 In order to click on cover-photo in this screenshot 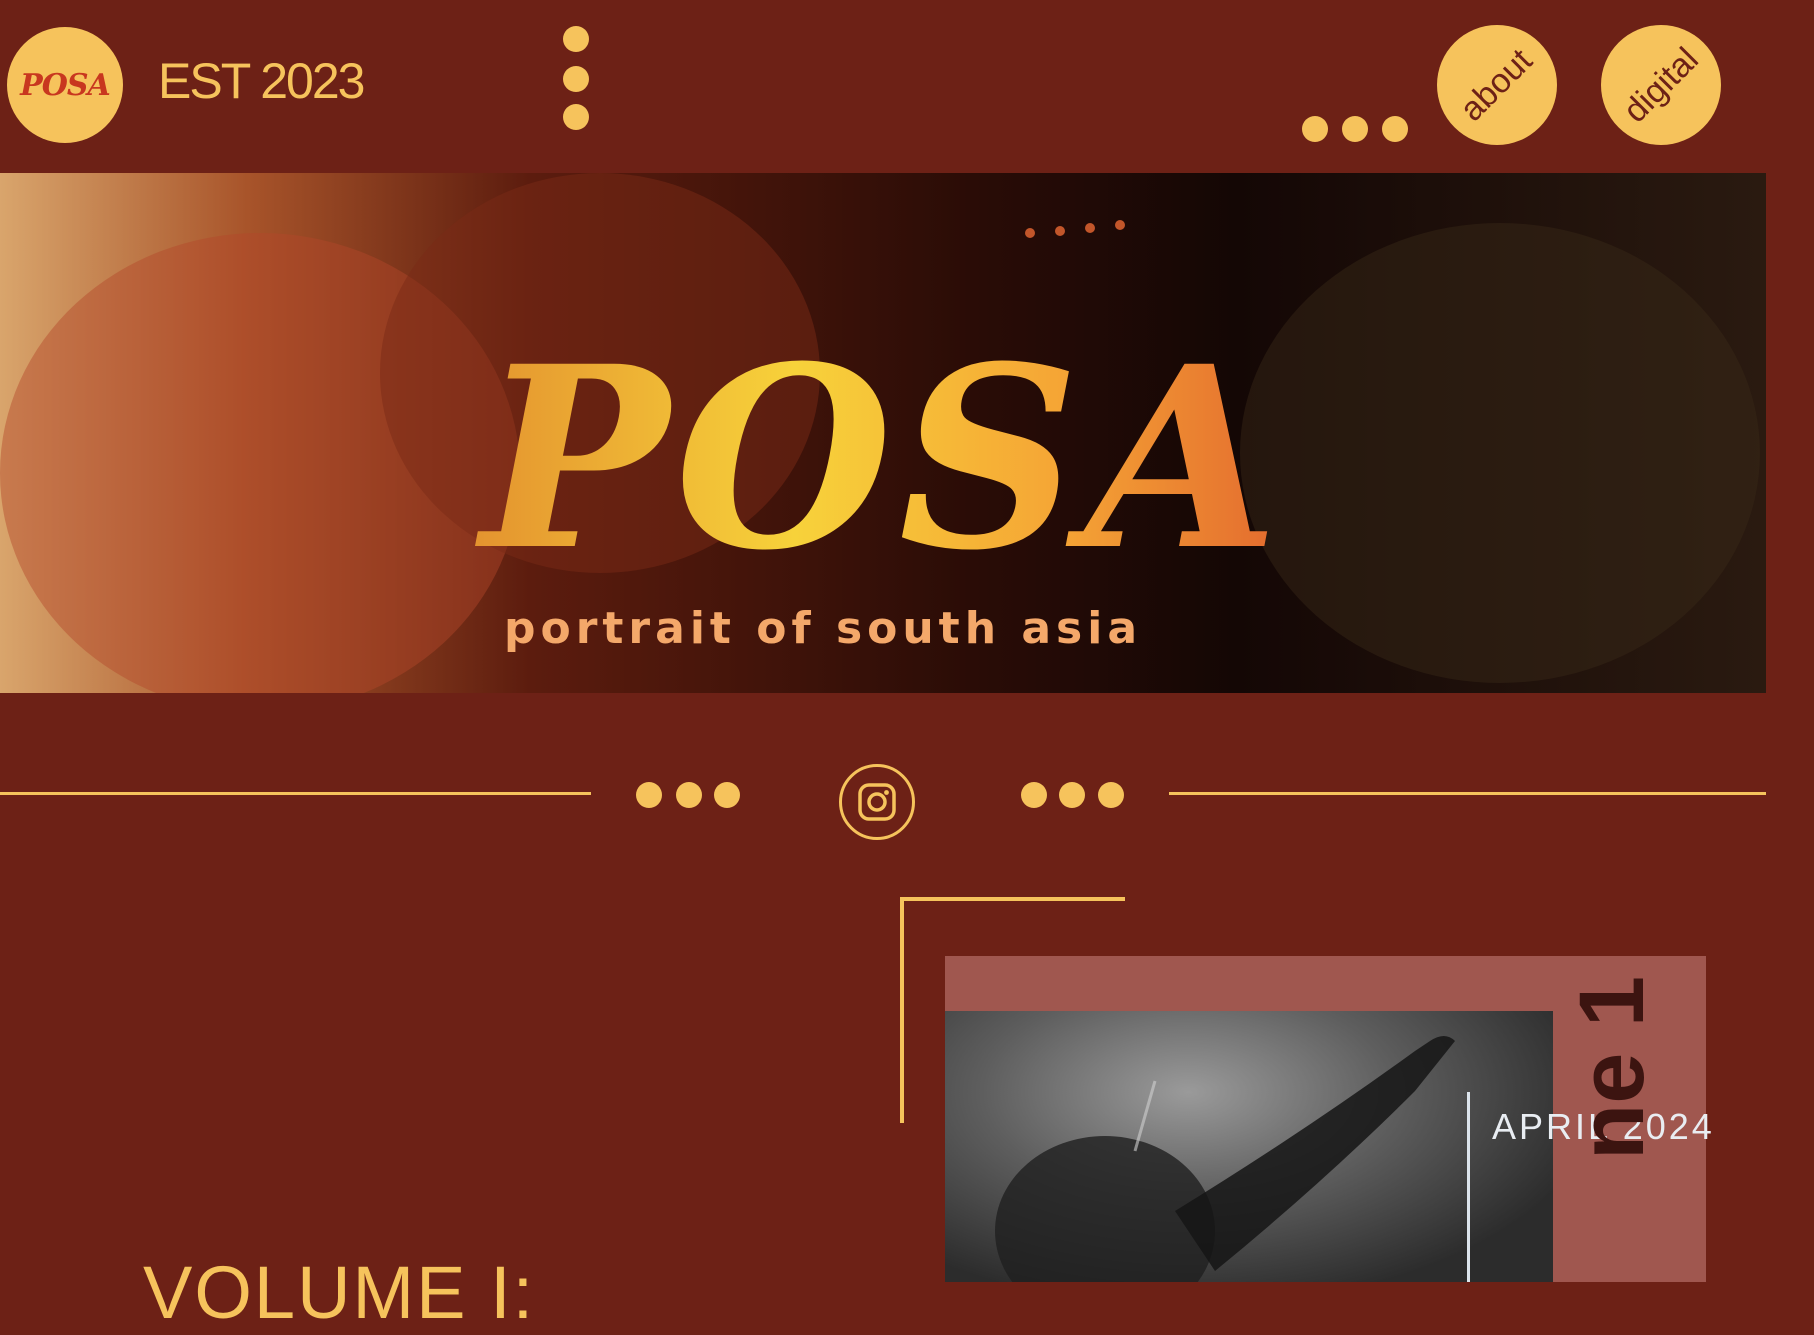, I will do `click(1249, 1168)`.